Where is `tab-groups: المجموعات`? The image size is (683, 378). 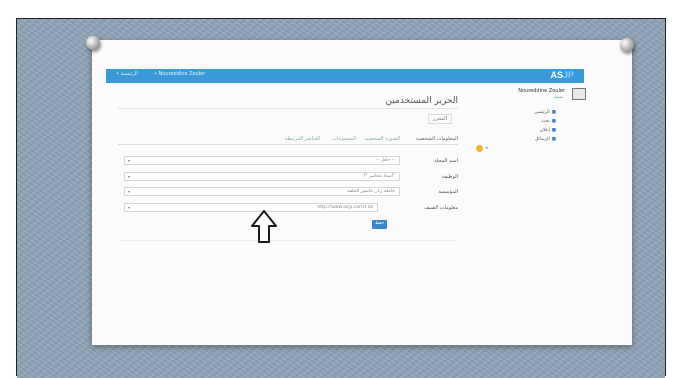 tab-groups: المجموعات is located at coordinates (344, 139).